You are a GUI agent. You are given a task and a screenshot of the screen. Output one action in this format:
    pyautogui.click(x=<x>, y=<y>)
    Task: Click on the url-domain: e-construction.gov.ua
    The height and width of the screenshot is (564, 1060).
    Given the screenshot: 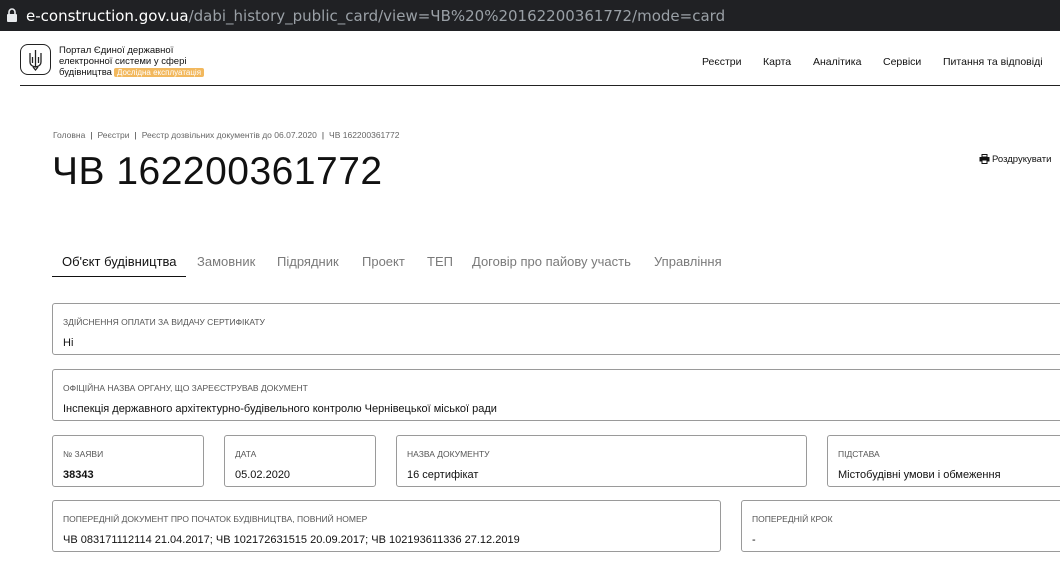 What is the action you would take?
    pyautogui.click(x=107, y=16)
    